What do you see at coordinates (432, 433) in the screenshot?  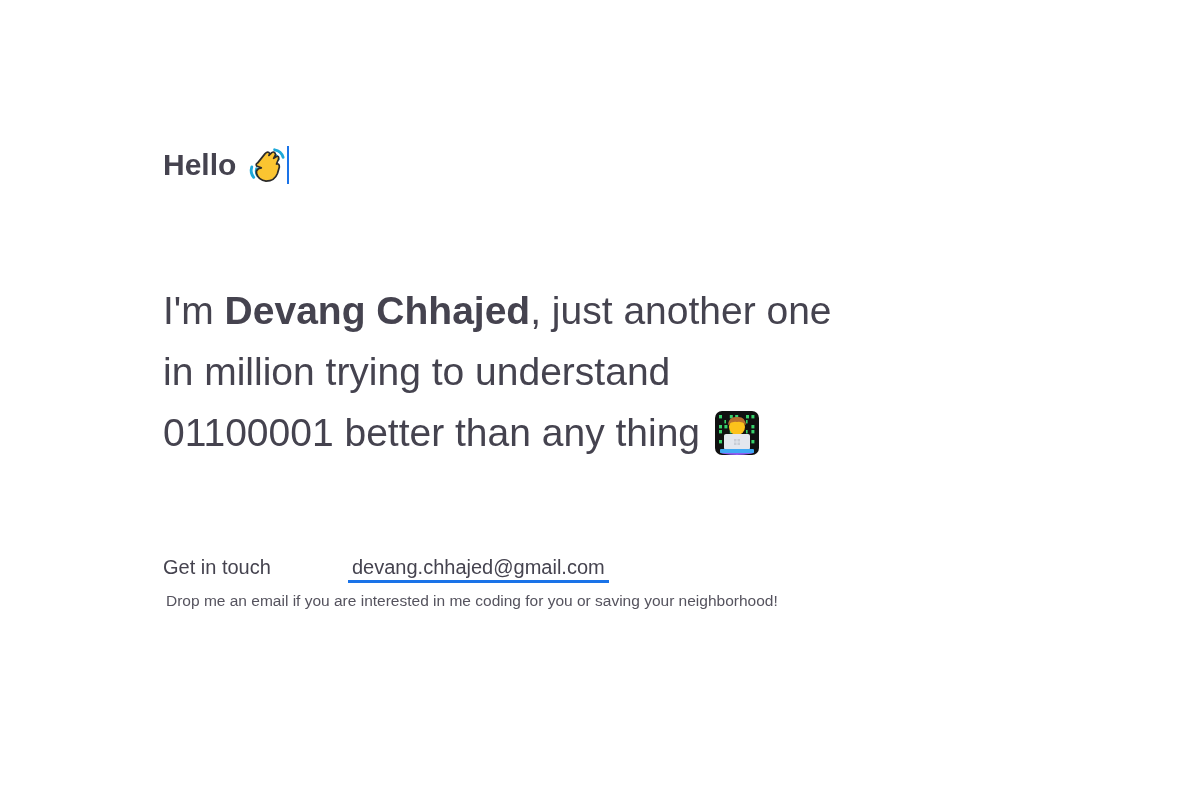 I see `intro-text-line: 01100001 better than any thing` at bounding box center [432, 433].